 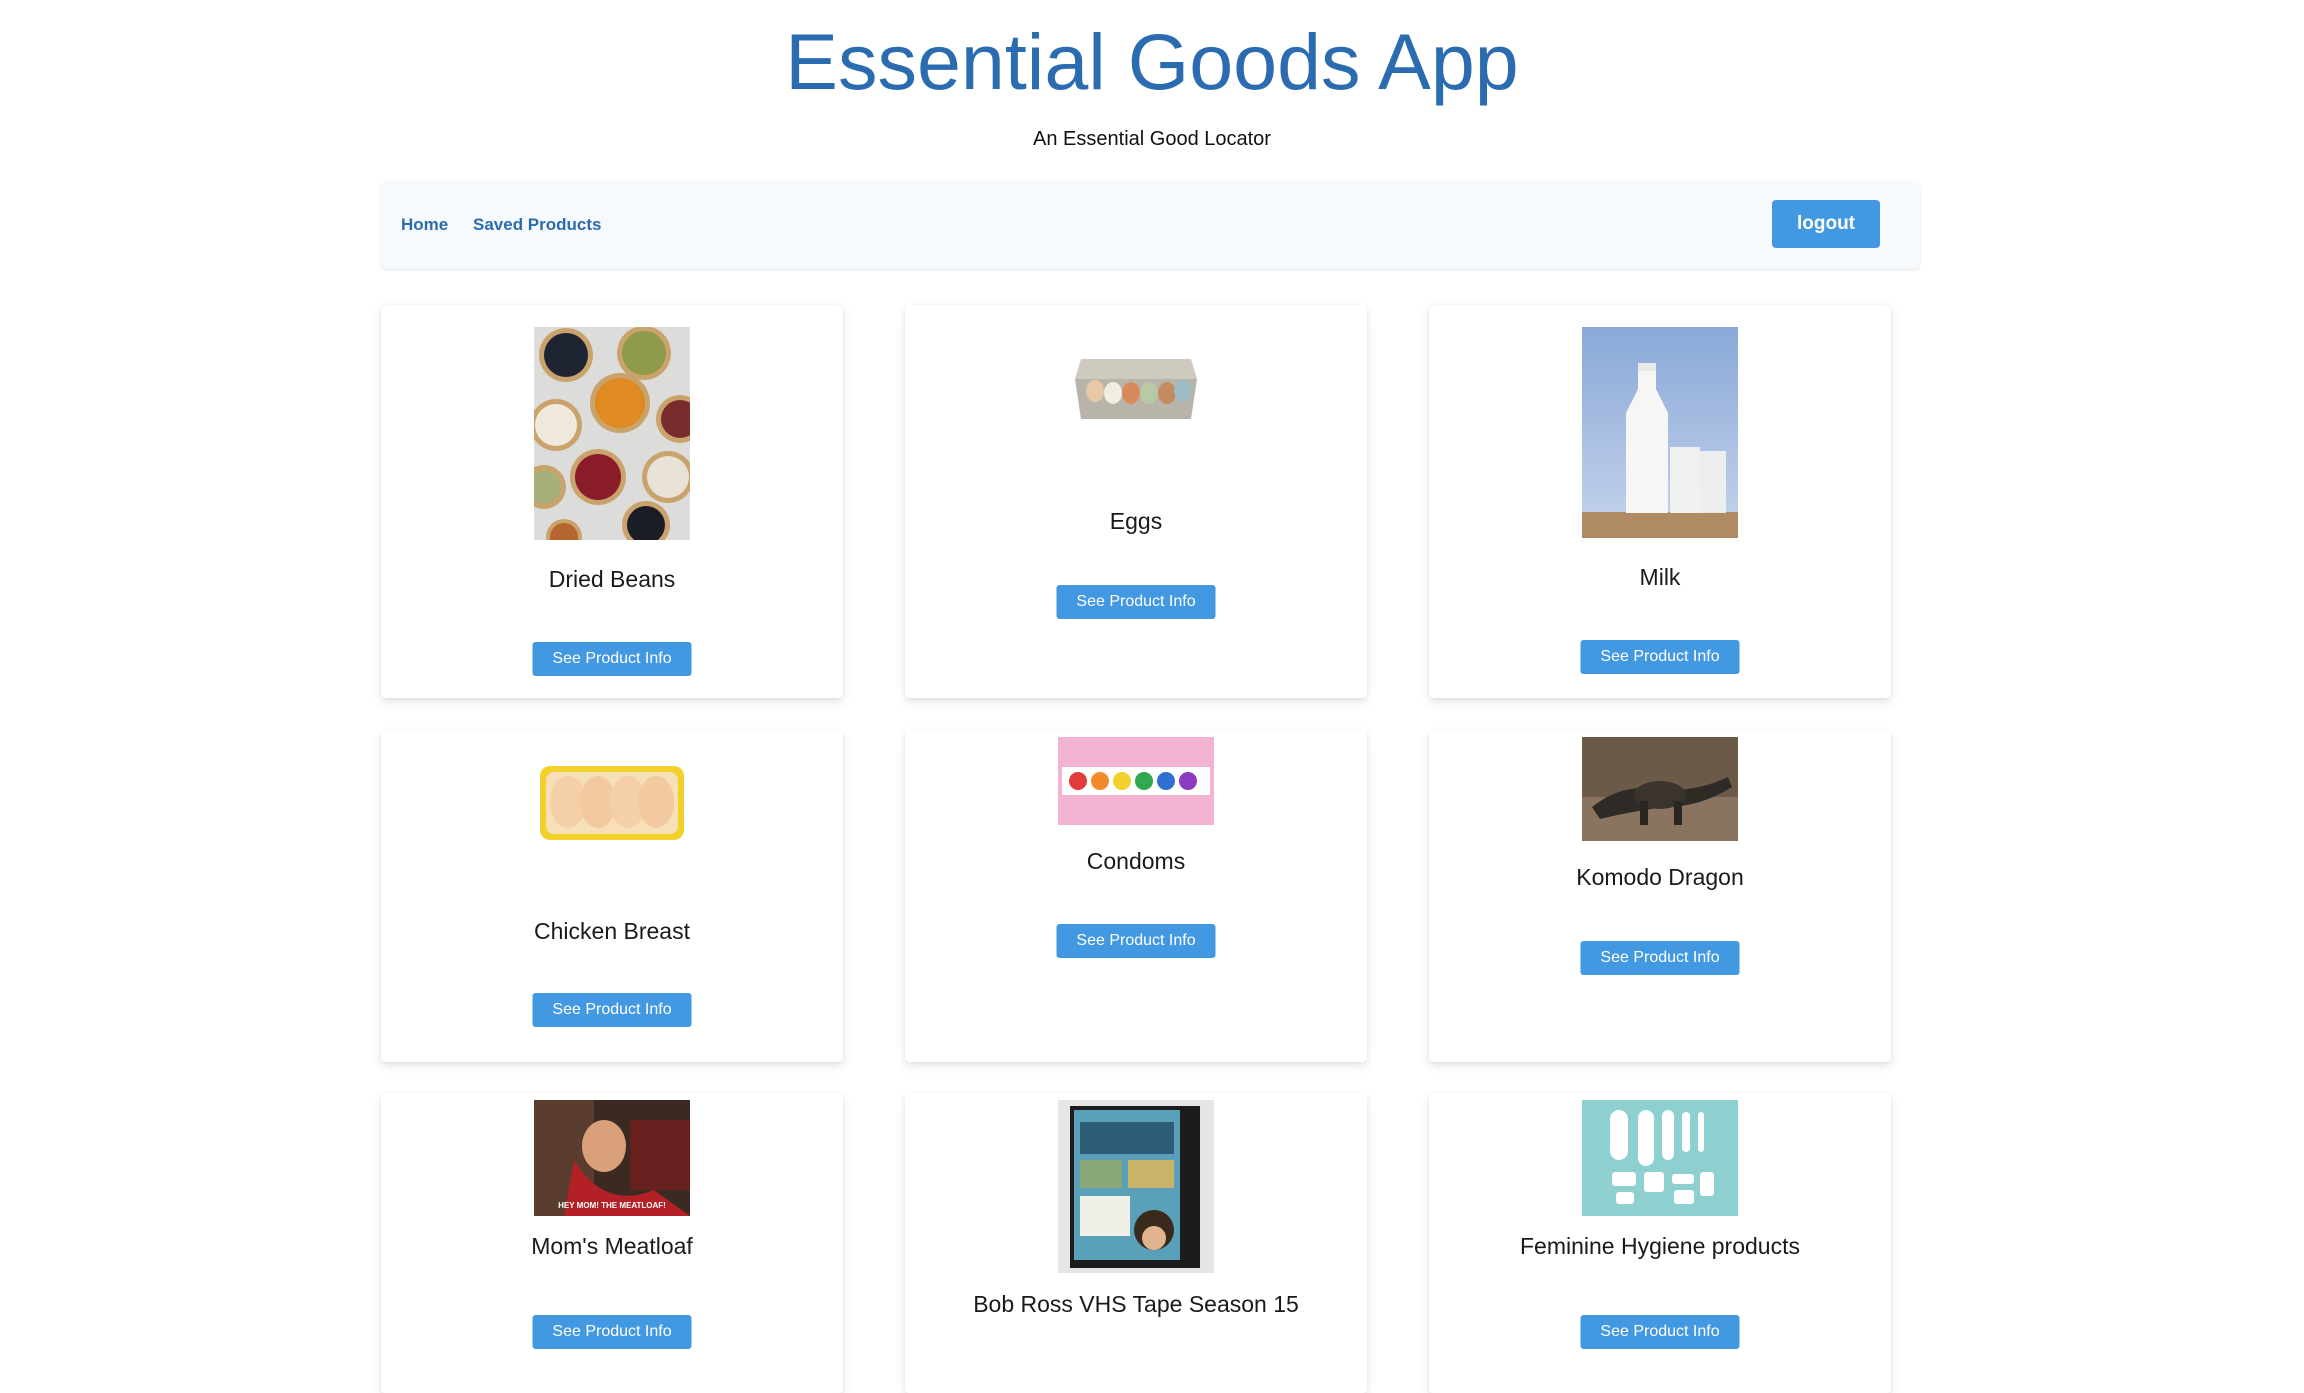 What do you see at coordinates (1152, 139) in the screenshot?
I see `app-subtitle: An Essential Good Locator` at bounding box center [1152, 139].